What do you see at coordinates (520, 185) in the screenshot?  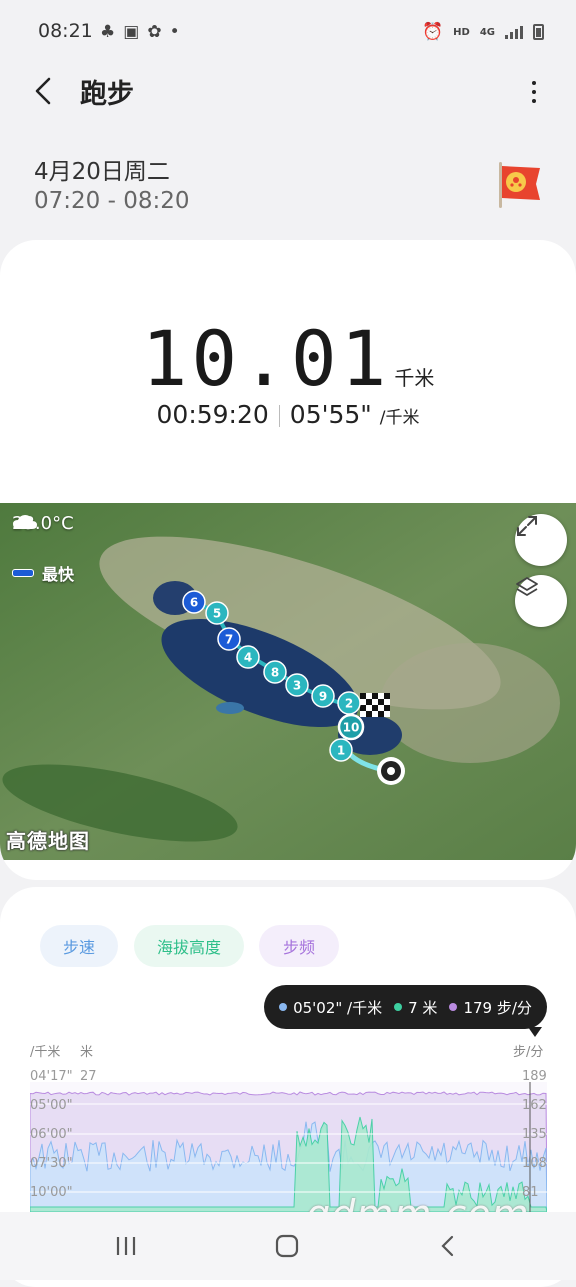 I see `route-flag-icon` at bounding box center [520, 185].